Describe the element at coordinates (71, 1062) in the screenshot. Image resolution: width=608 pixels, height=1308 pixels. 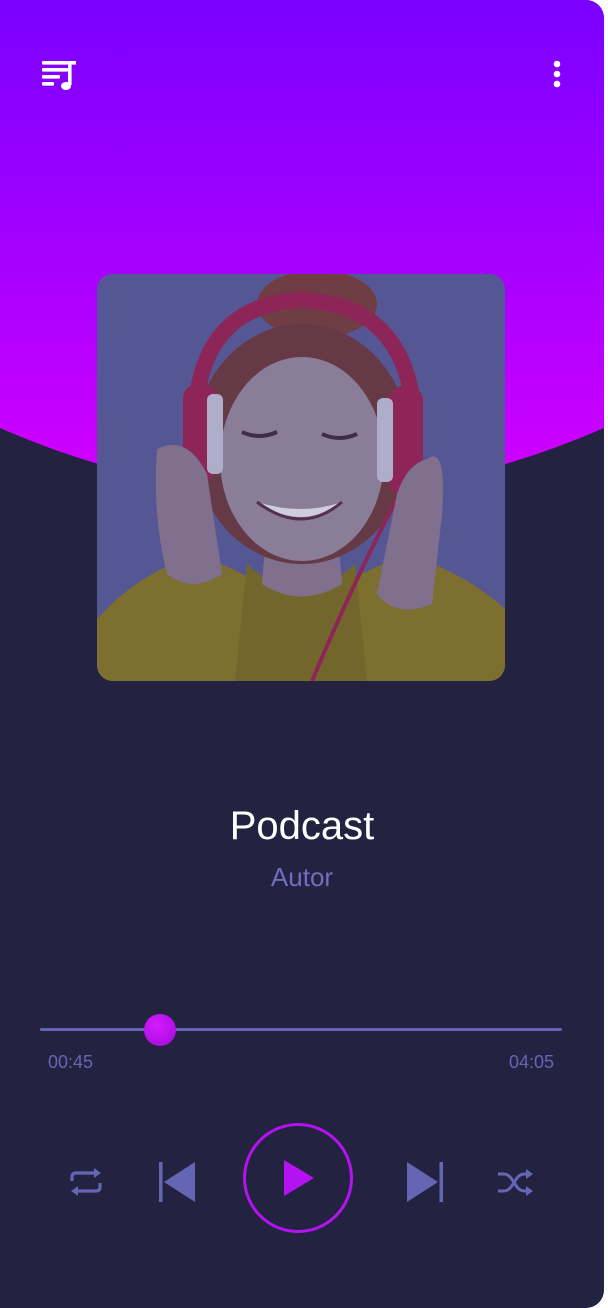
I see `elapsed-time: 00:45` at that location.